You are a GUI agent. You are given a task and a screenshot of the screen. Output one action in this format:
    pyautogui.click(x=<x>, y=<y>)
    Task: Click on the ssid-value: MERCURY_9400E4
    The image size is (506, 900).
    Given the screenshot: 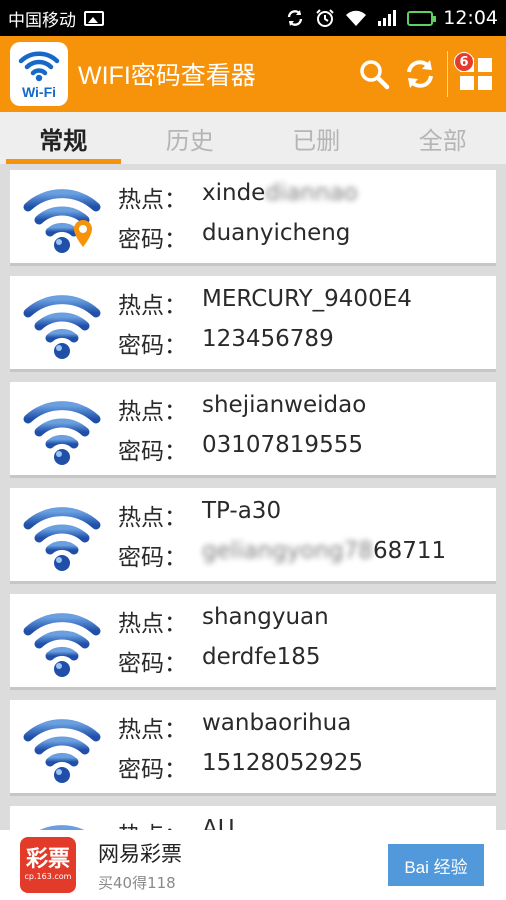 What is the action you would take?
    pyautogui.click(x=307, y=298)
    